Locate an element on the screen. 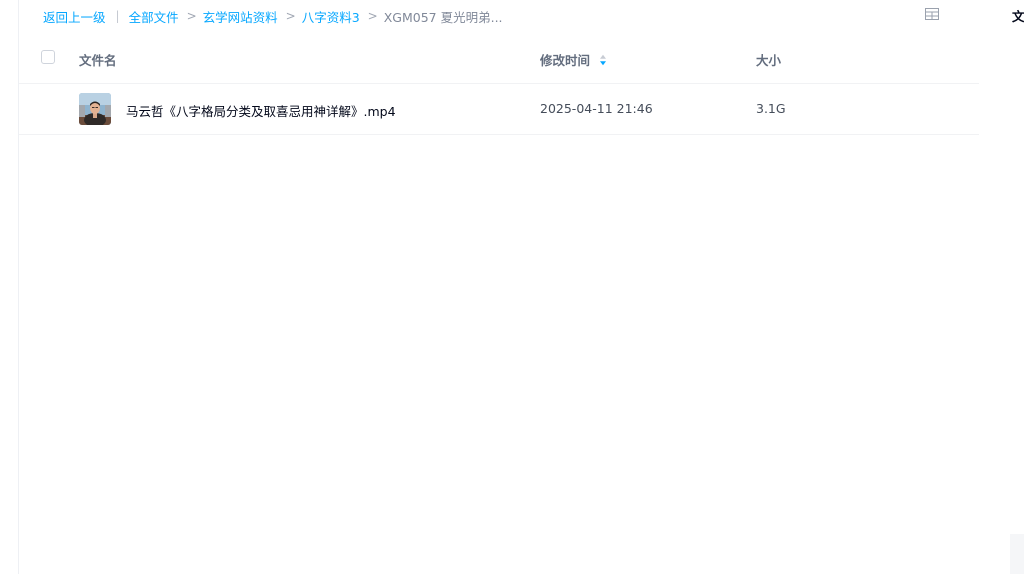  column-header-modified: 修改时间 is located at coordinates (573, 59).